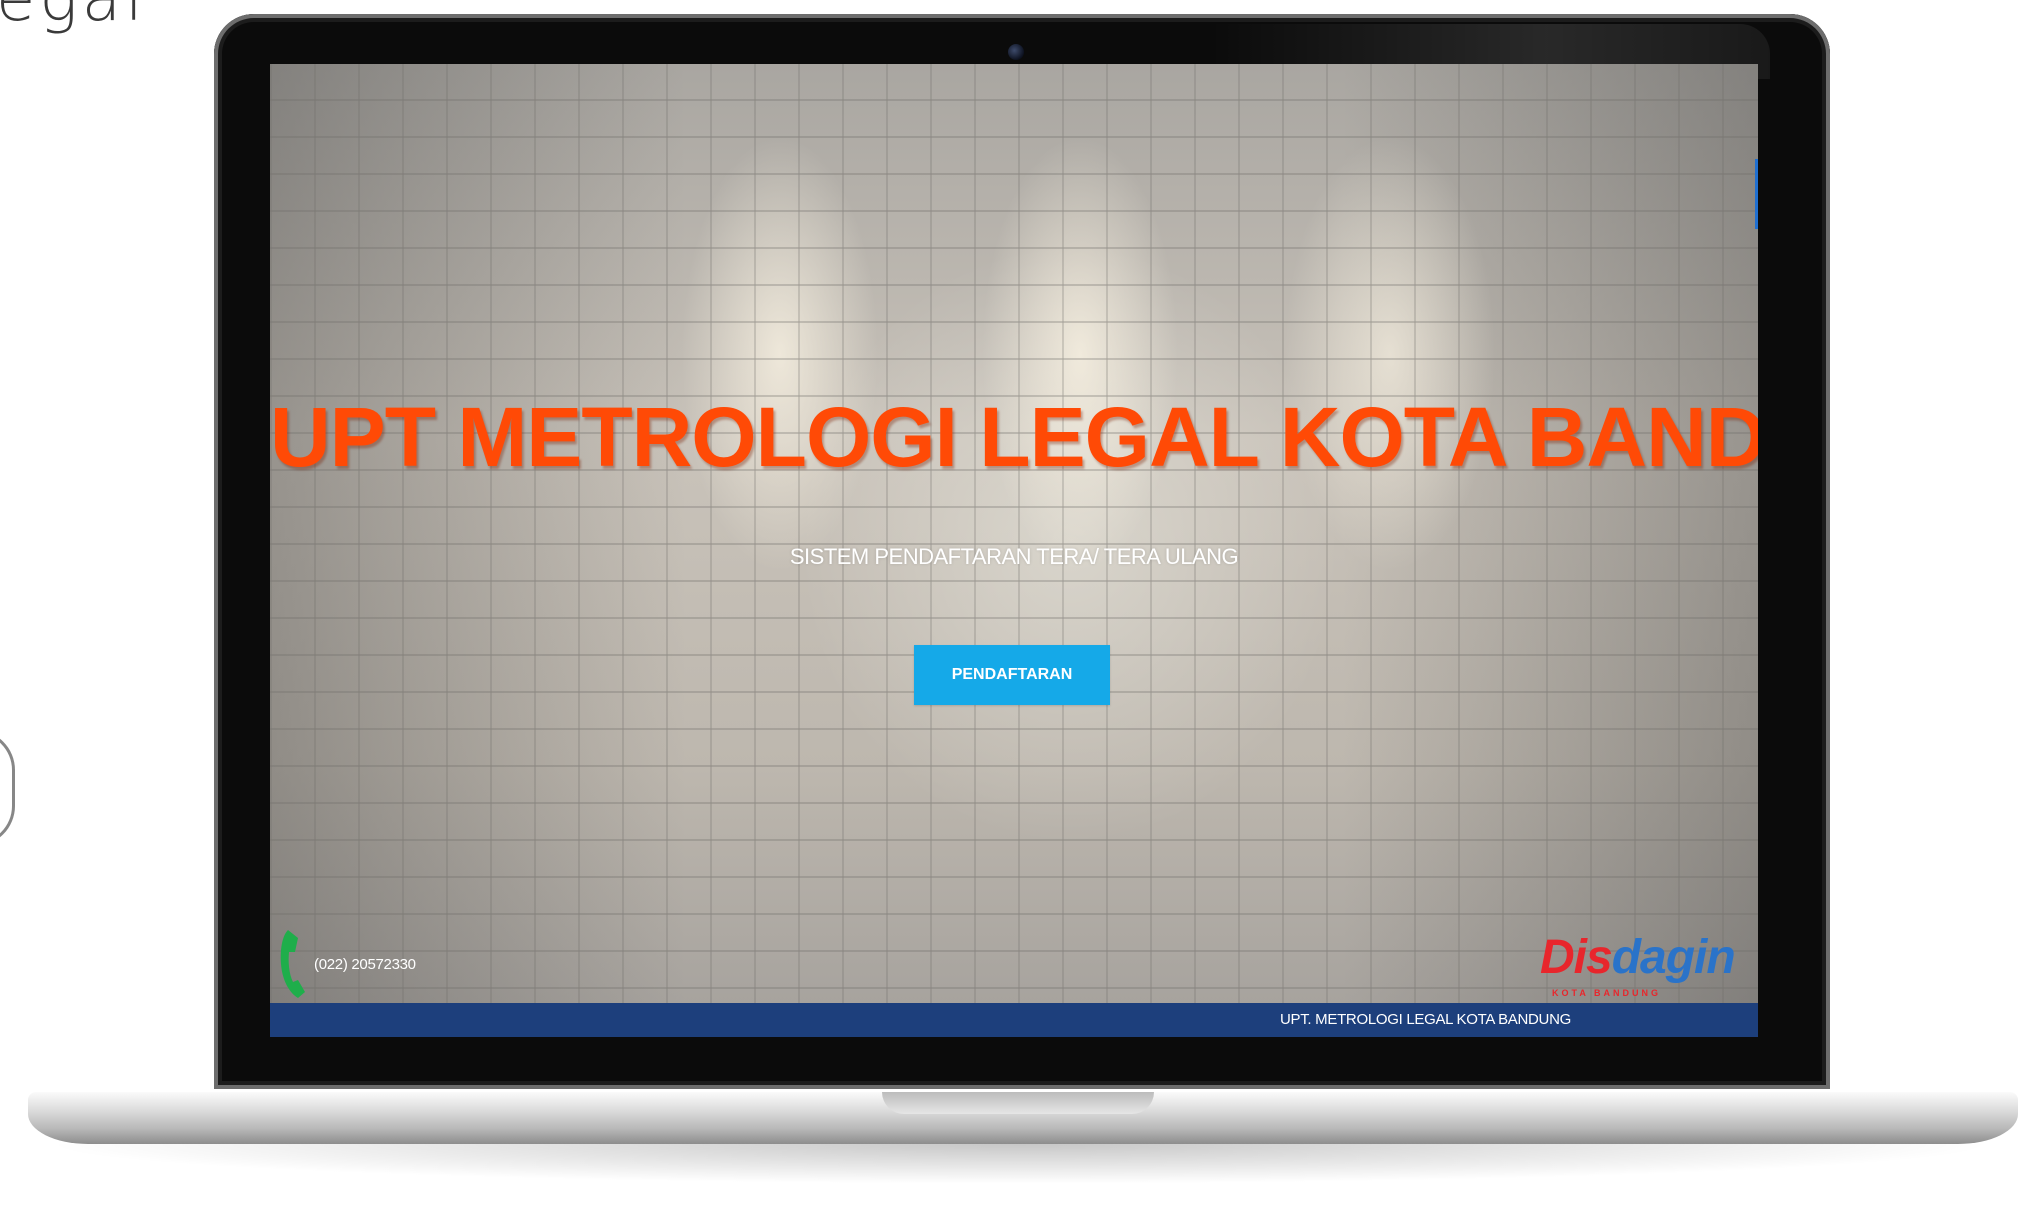  What do you see at coordinates (1014, 556) in the screenshot?
I see `site-subtitle: SISTEM PENDAFTARAN TERA/ TERA ULANG` at bounding box center [1014, 556].